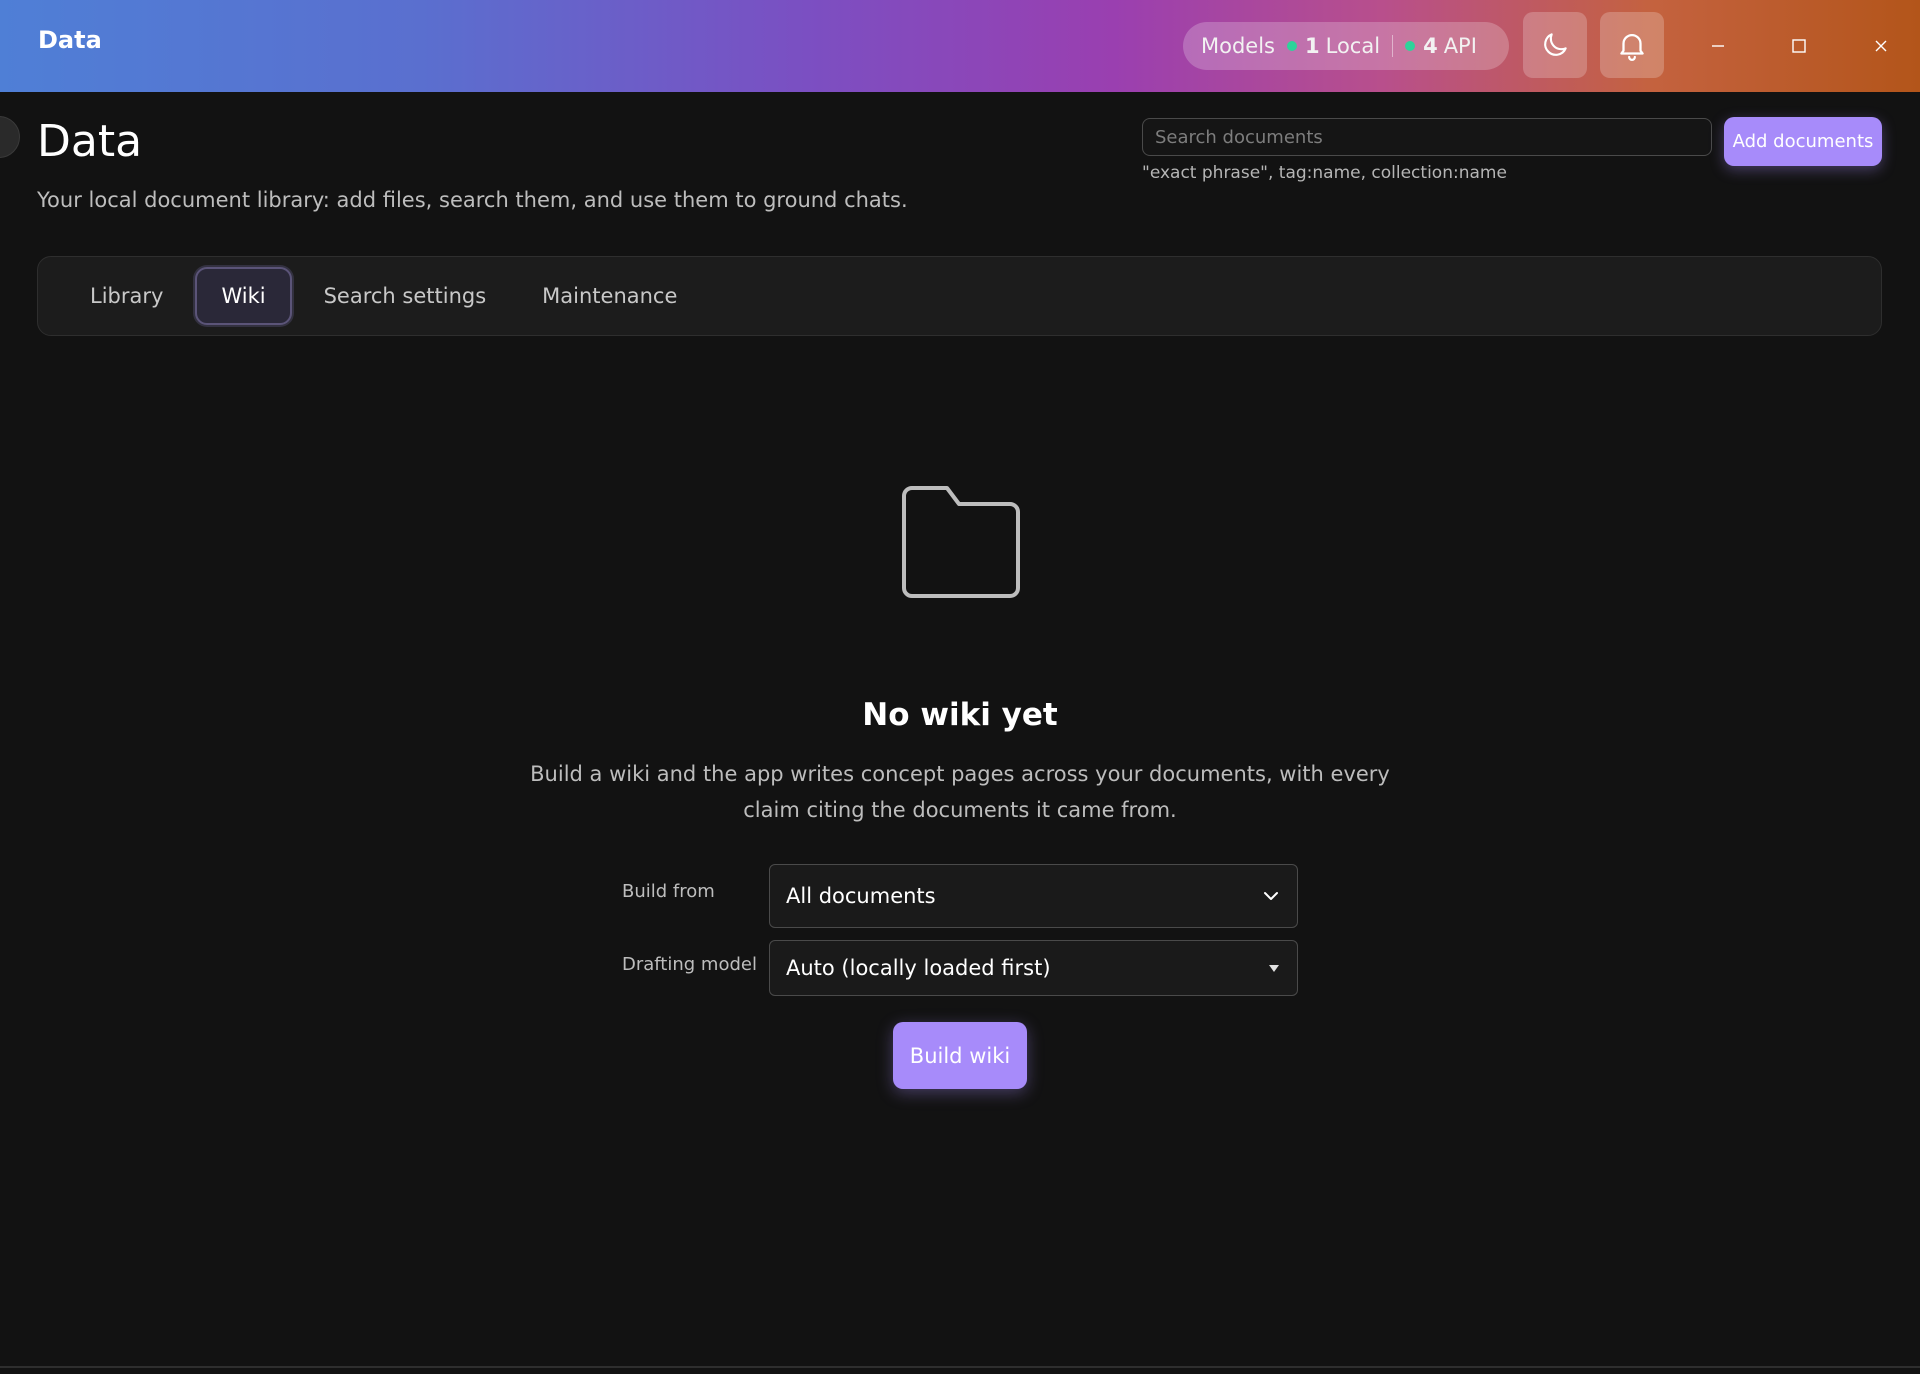  Describe the element at coordinates (918, 968) in the screenshot. I see `drafting-model-value: Auto (locally loaded first)` at that location.